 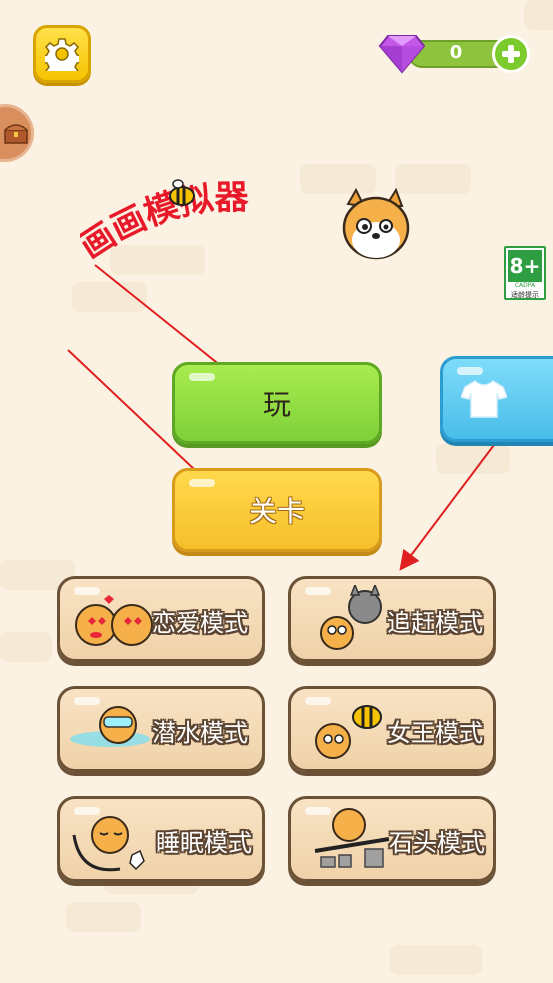 I want to click on dive-mode-label: 潜水模式, so click(x=200, y=733).